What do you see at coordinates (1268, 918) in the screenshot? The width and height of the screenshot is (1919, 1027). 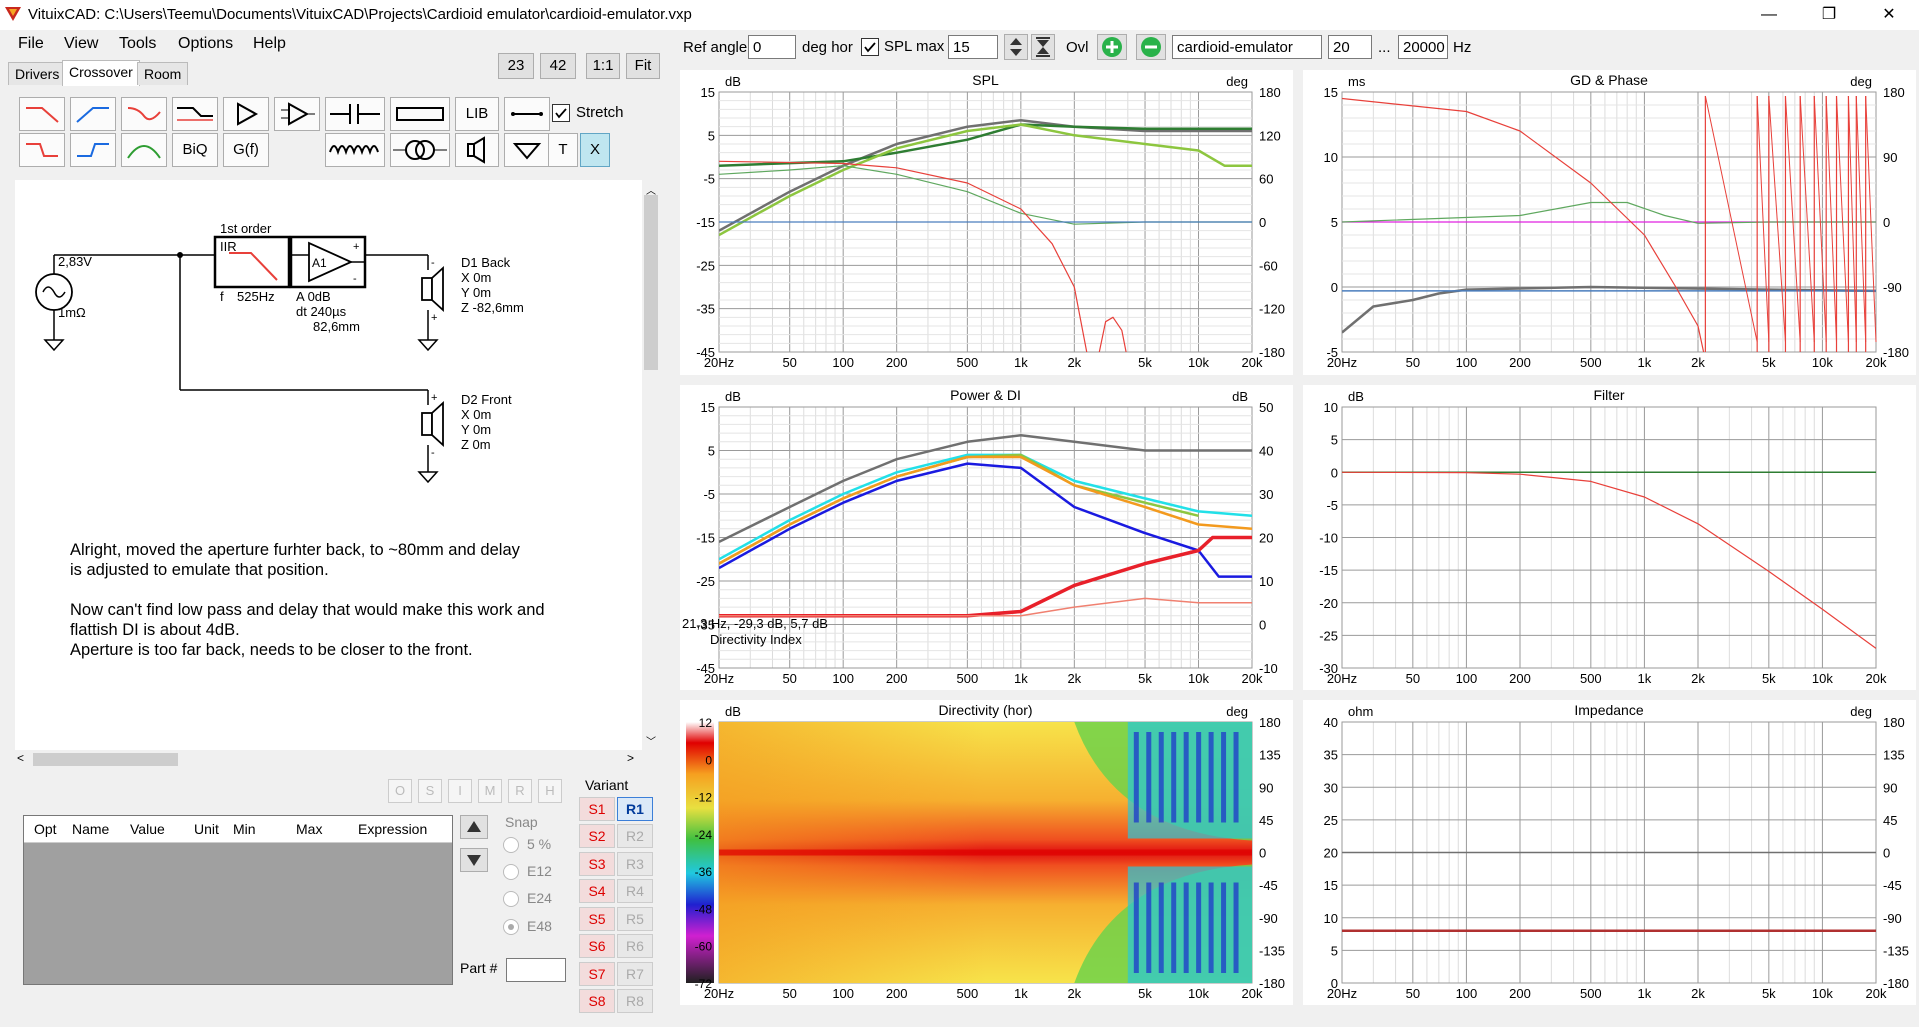 I see `y2-tick-label: -90` at bounding box center [1268, 918].